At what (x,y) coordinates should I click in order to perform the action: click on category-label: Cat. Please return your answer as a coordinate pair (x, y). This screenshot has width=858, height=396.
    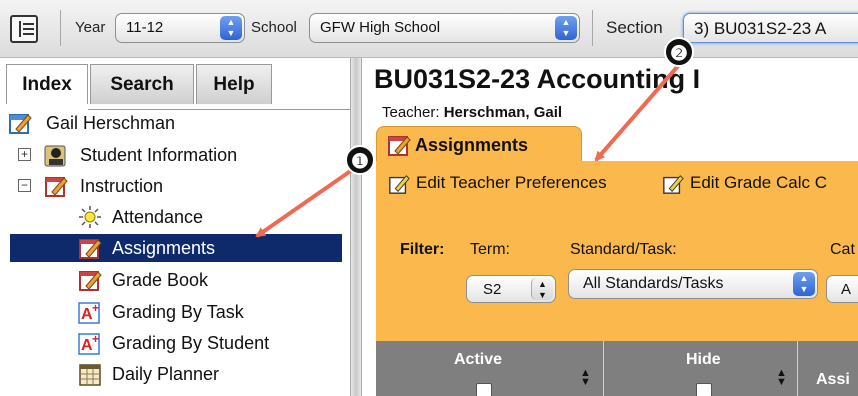
    Looking at the image, I should click on (842, 249).